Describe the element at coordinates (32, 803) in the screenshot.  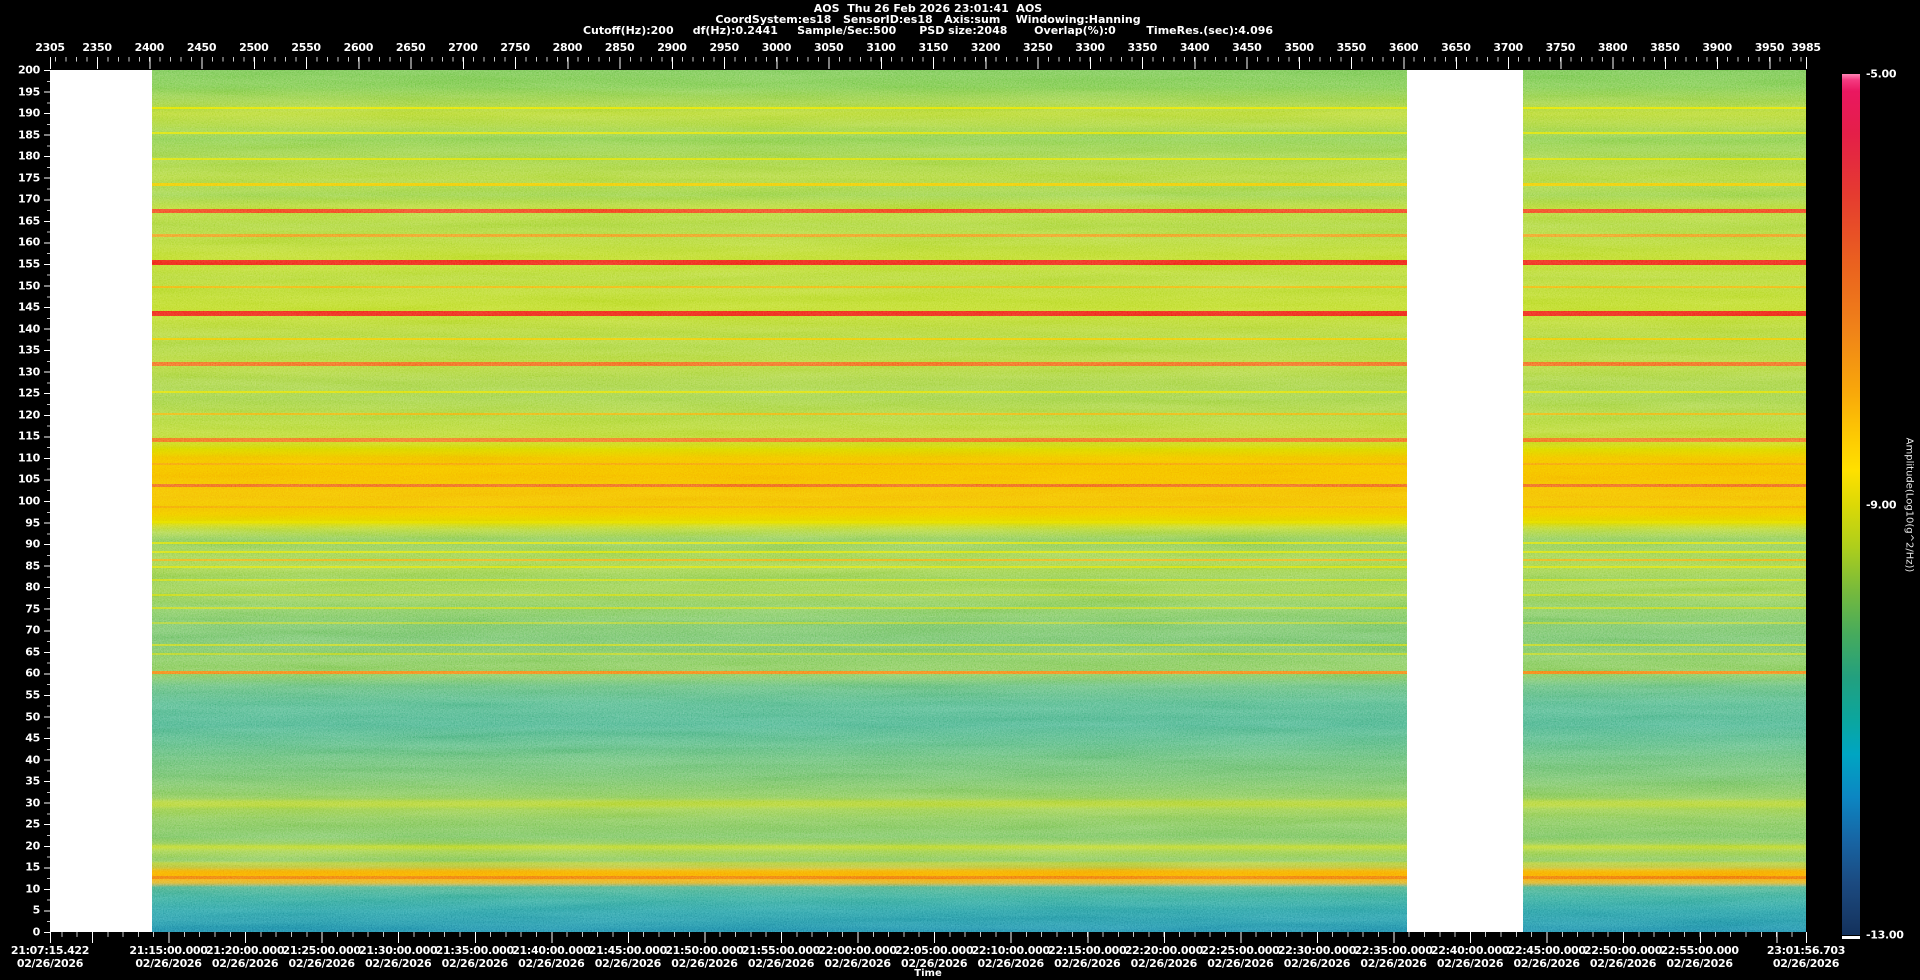
I see `frequency-tick-label: 30` at that location.